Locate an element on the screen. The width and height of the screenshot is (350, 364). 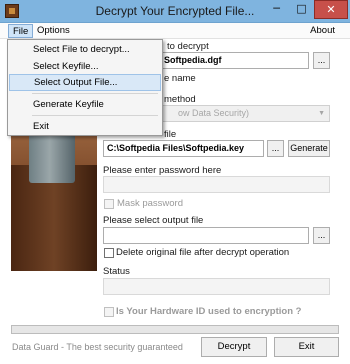
keyfile-field: C:\Softpedia Files\Softpedia.key is located at coordinates (183, 148).